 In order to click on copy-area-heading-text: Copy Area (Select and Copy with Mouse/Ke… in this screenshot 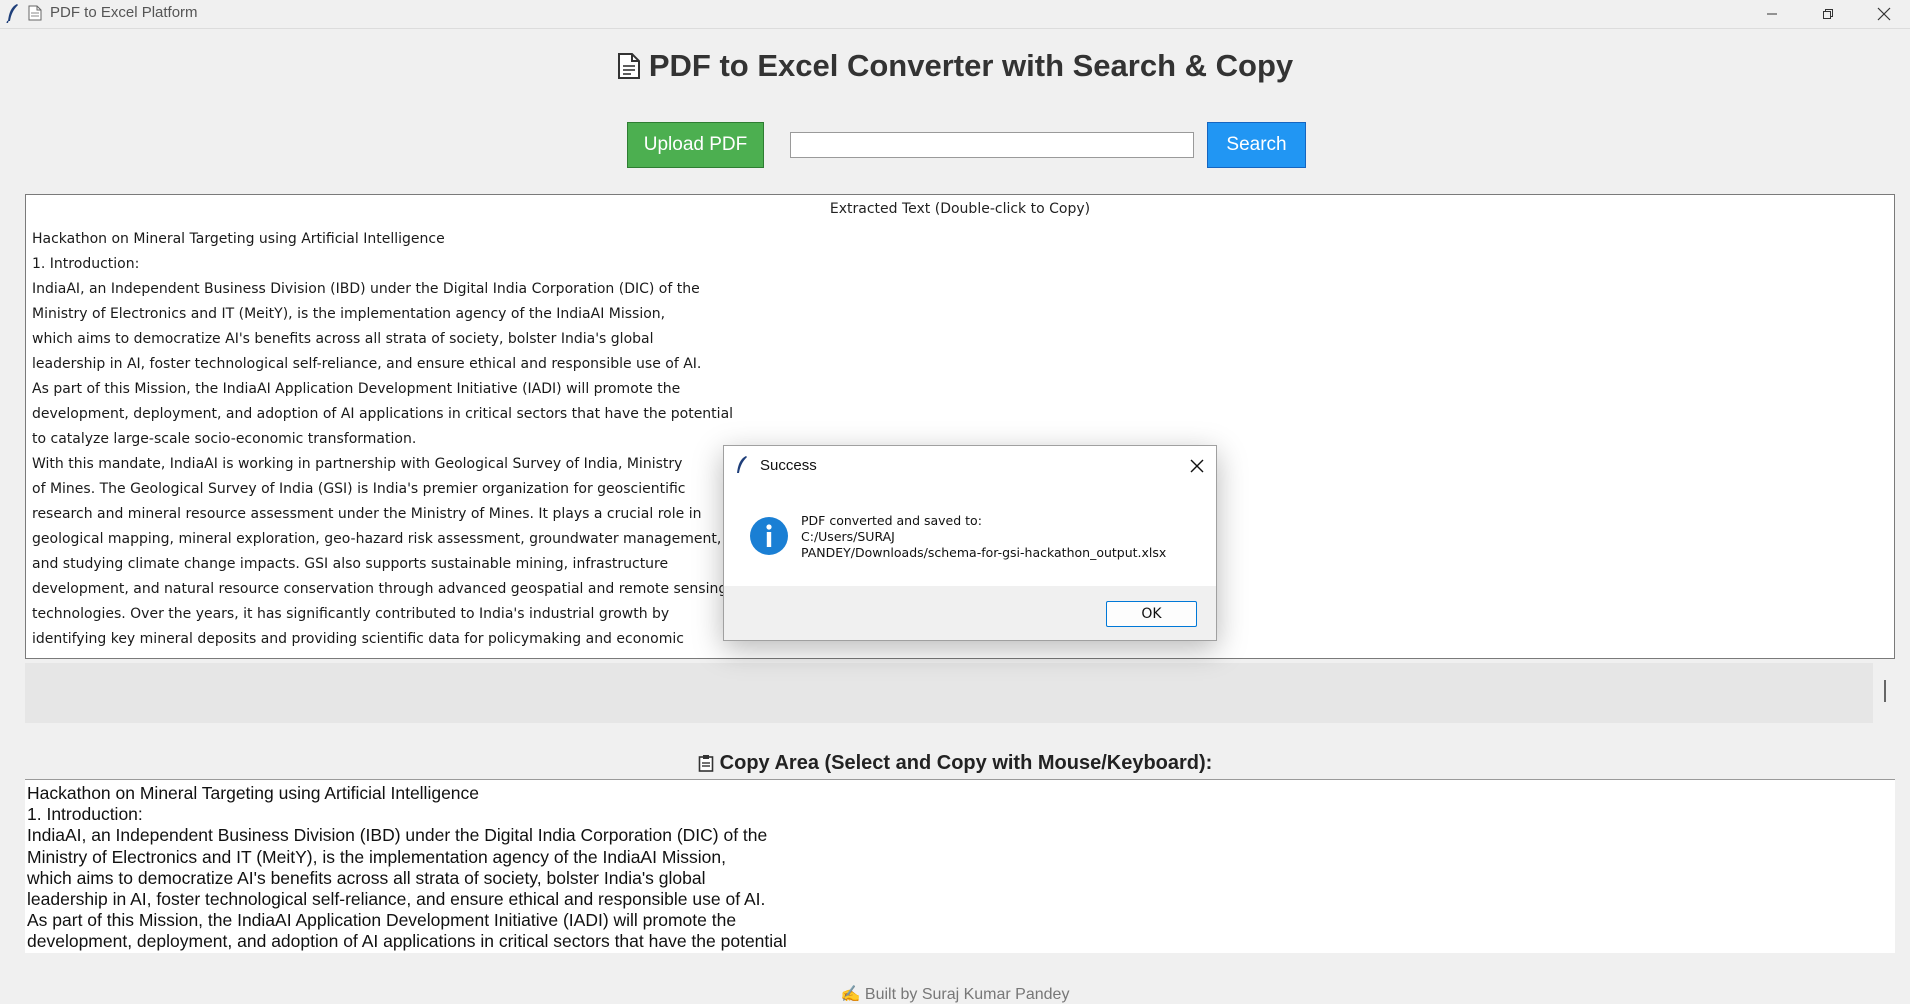, I will do `click(966, 763)`.